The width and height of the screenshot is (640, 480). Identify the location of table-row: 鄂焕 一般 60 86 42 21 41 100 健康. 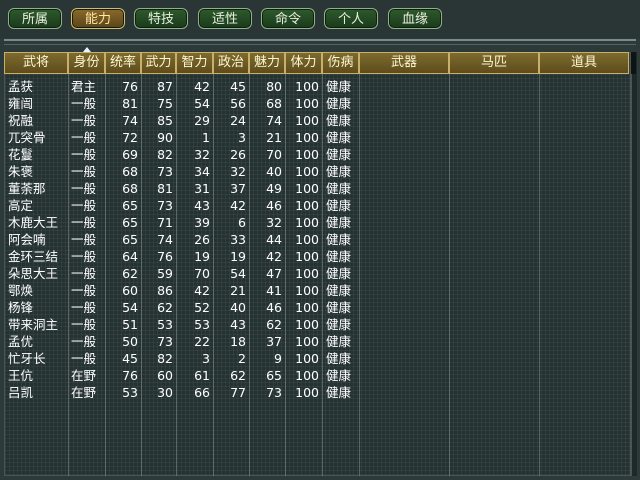
(317, 290).